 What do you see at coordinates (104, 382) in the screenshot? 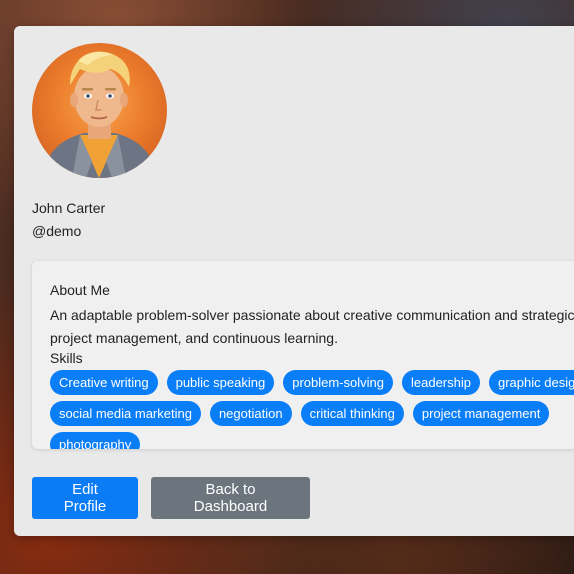
I see `skill-tag: Creative writing` at bounding box center [104, 382].